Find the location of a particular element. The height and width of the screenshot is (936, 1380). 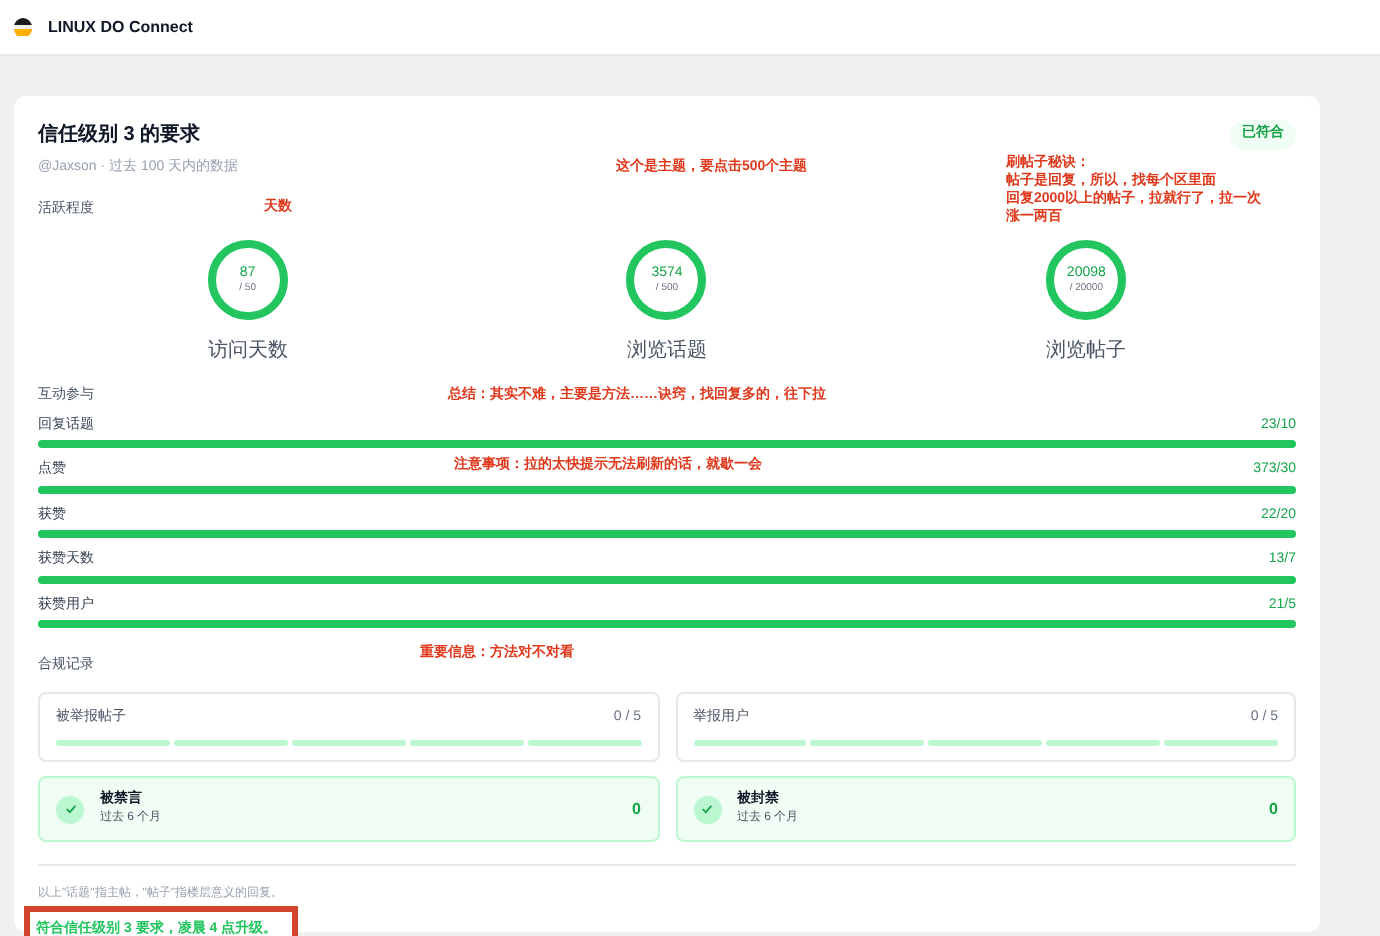

ring-label: 浏览话题 is located at coordinates (666, 351).